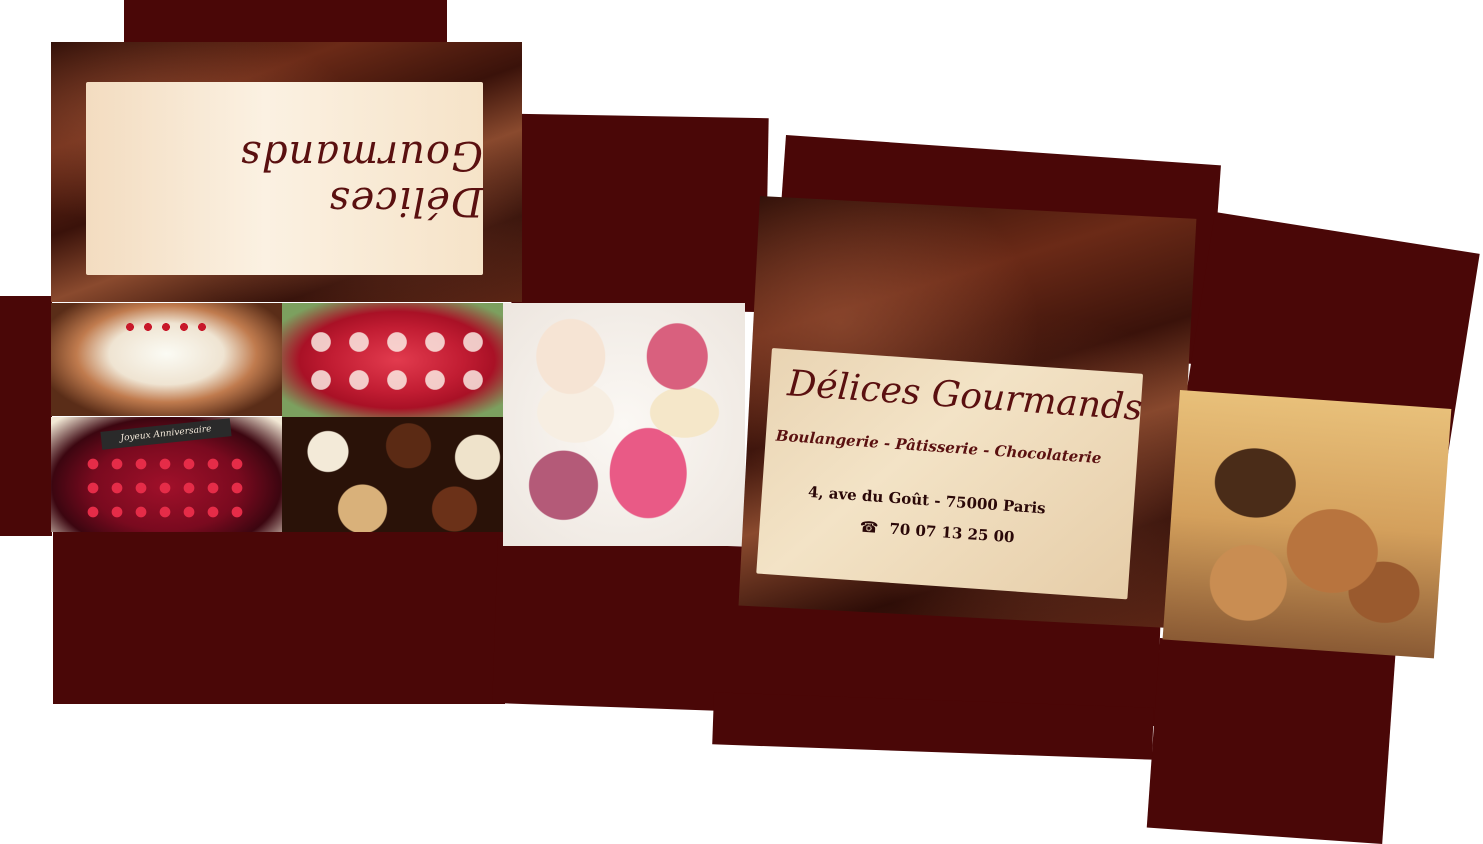 The width and height of the screenshot is (1483, 844). I want to click on left-side-flap, so click(26, 416).